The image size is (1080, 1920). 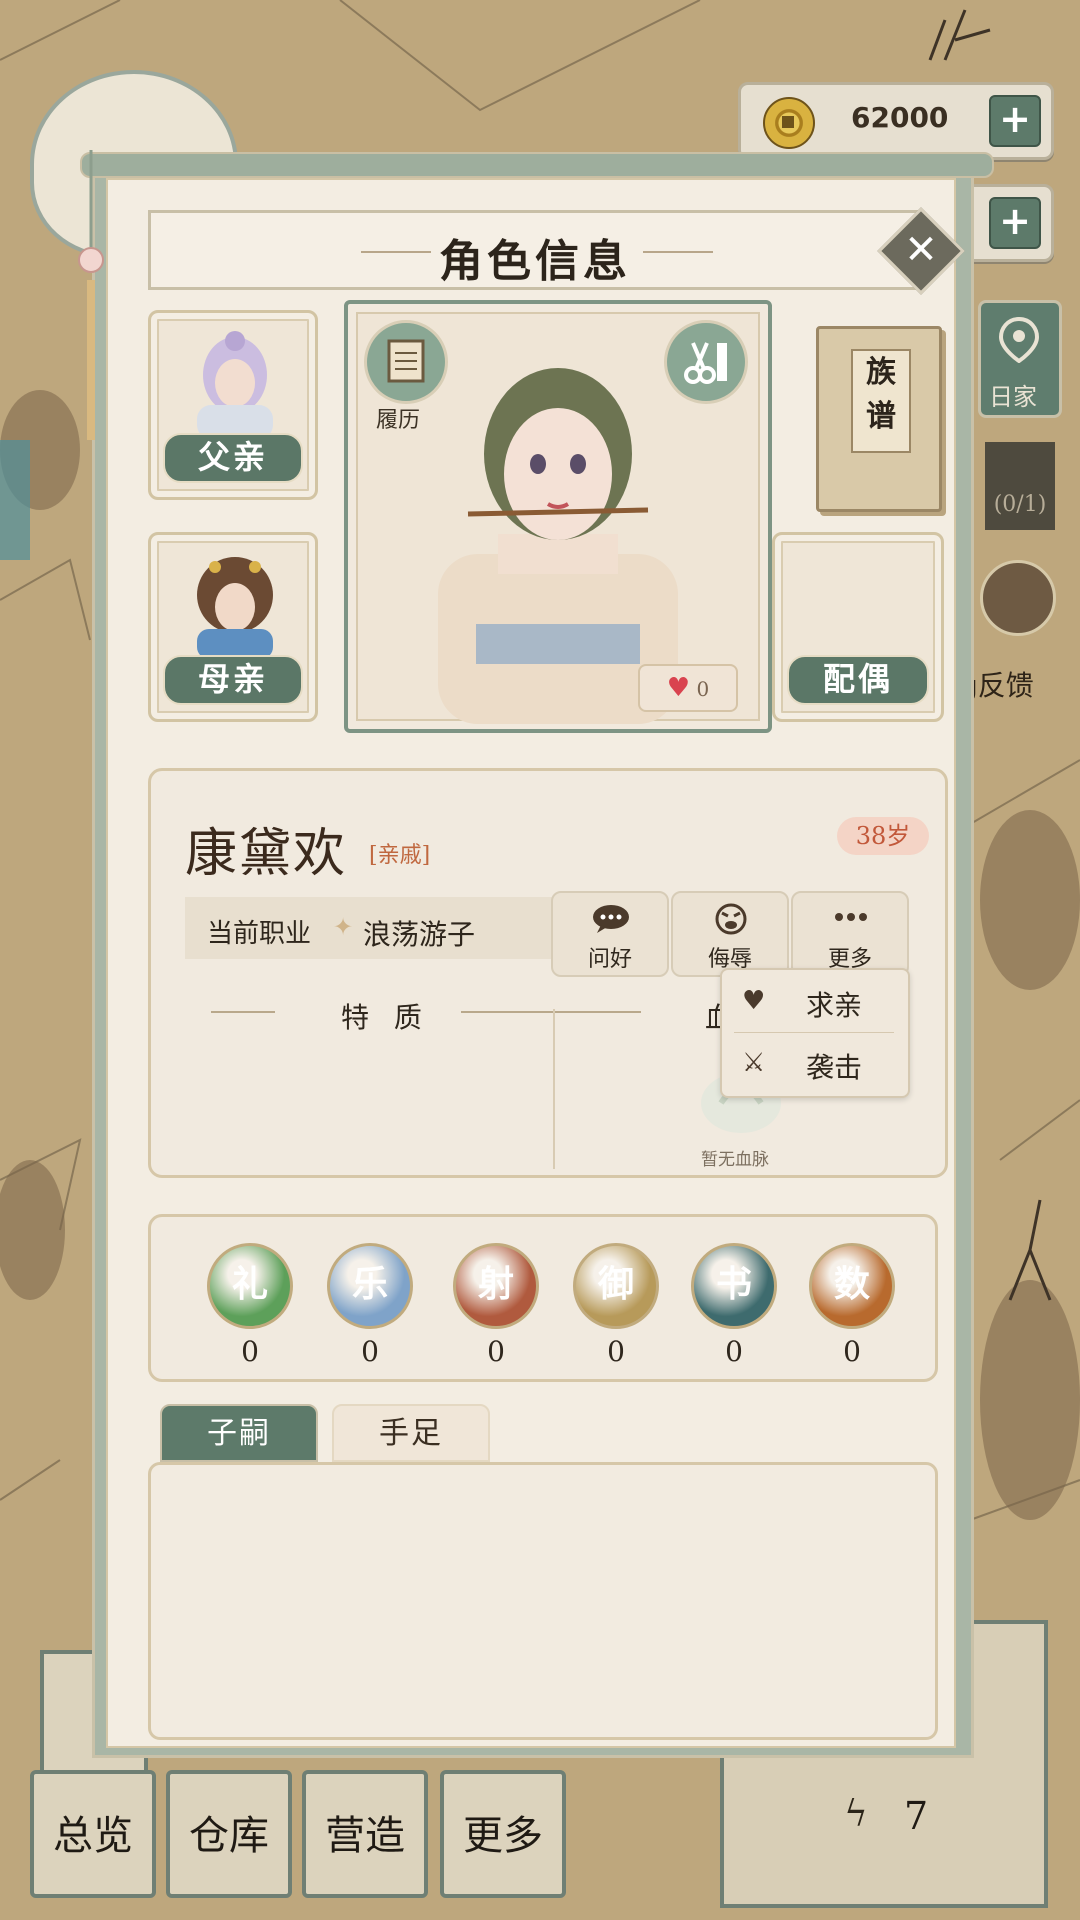 What do you see at coordinates (881, 401) in the screenshot?
I see `genealogy-label: 族谱` at bounding box center [881, 401].